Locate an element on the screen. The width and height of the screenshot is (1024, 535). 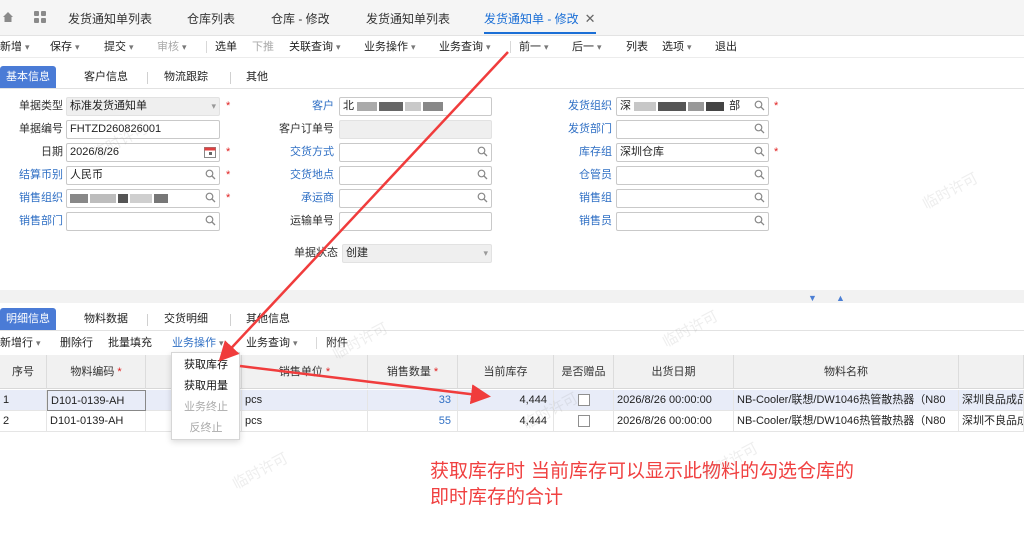
sales-org-field is located at coordinates (143, 198).